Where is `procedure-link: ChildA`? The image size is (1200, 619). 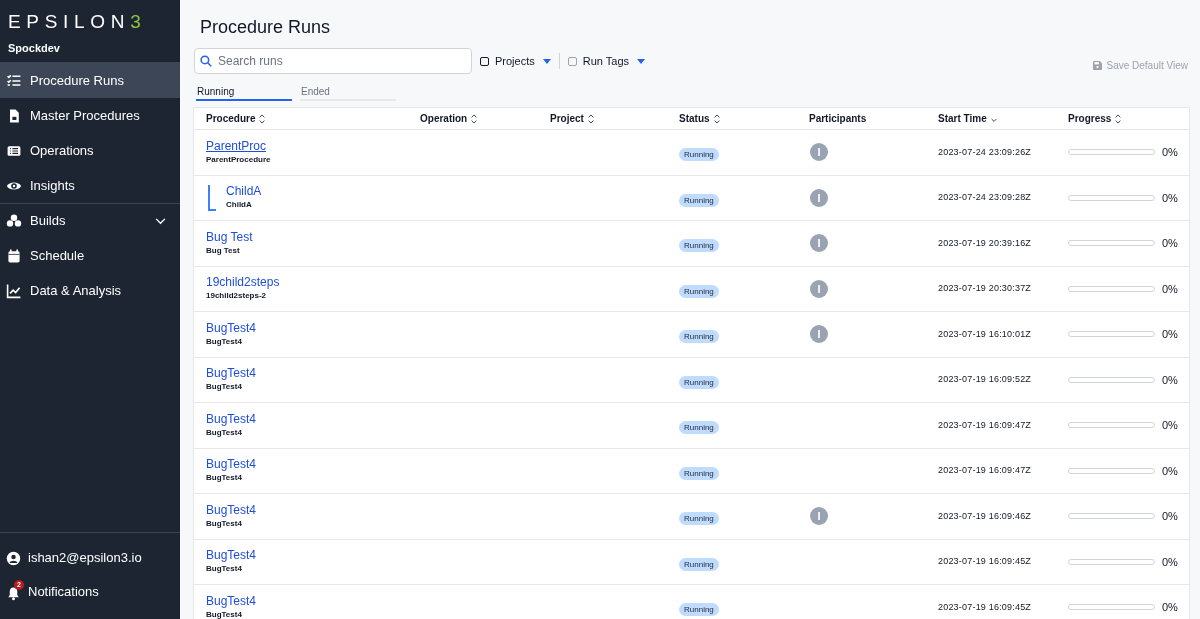 procedure-link: ChildA is located at coordinates (244, 192).